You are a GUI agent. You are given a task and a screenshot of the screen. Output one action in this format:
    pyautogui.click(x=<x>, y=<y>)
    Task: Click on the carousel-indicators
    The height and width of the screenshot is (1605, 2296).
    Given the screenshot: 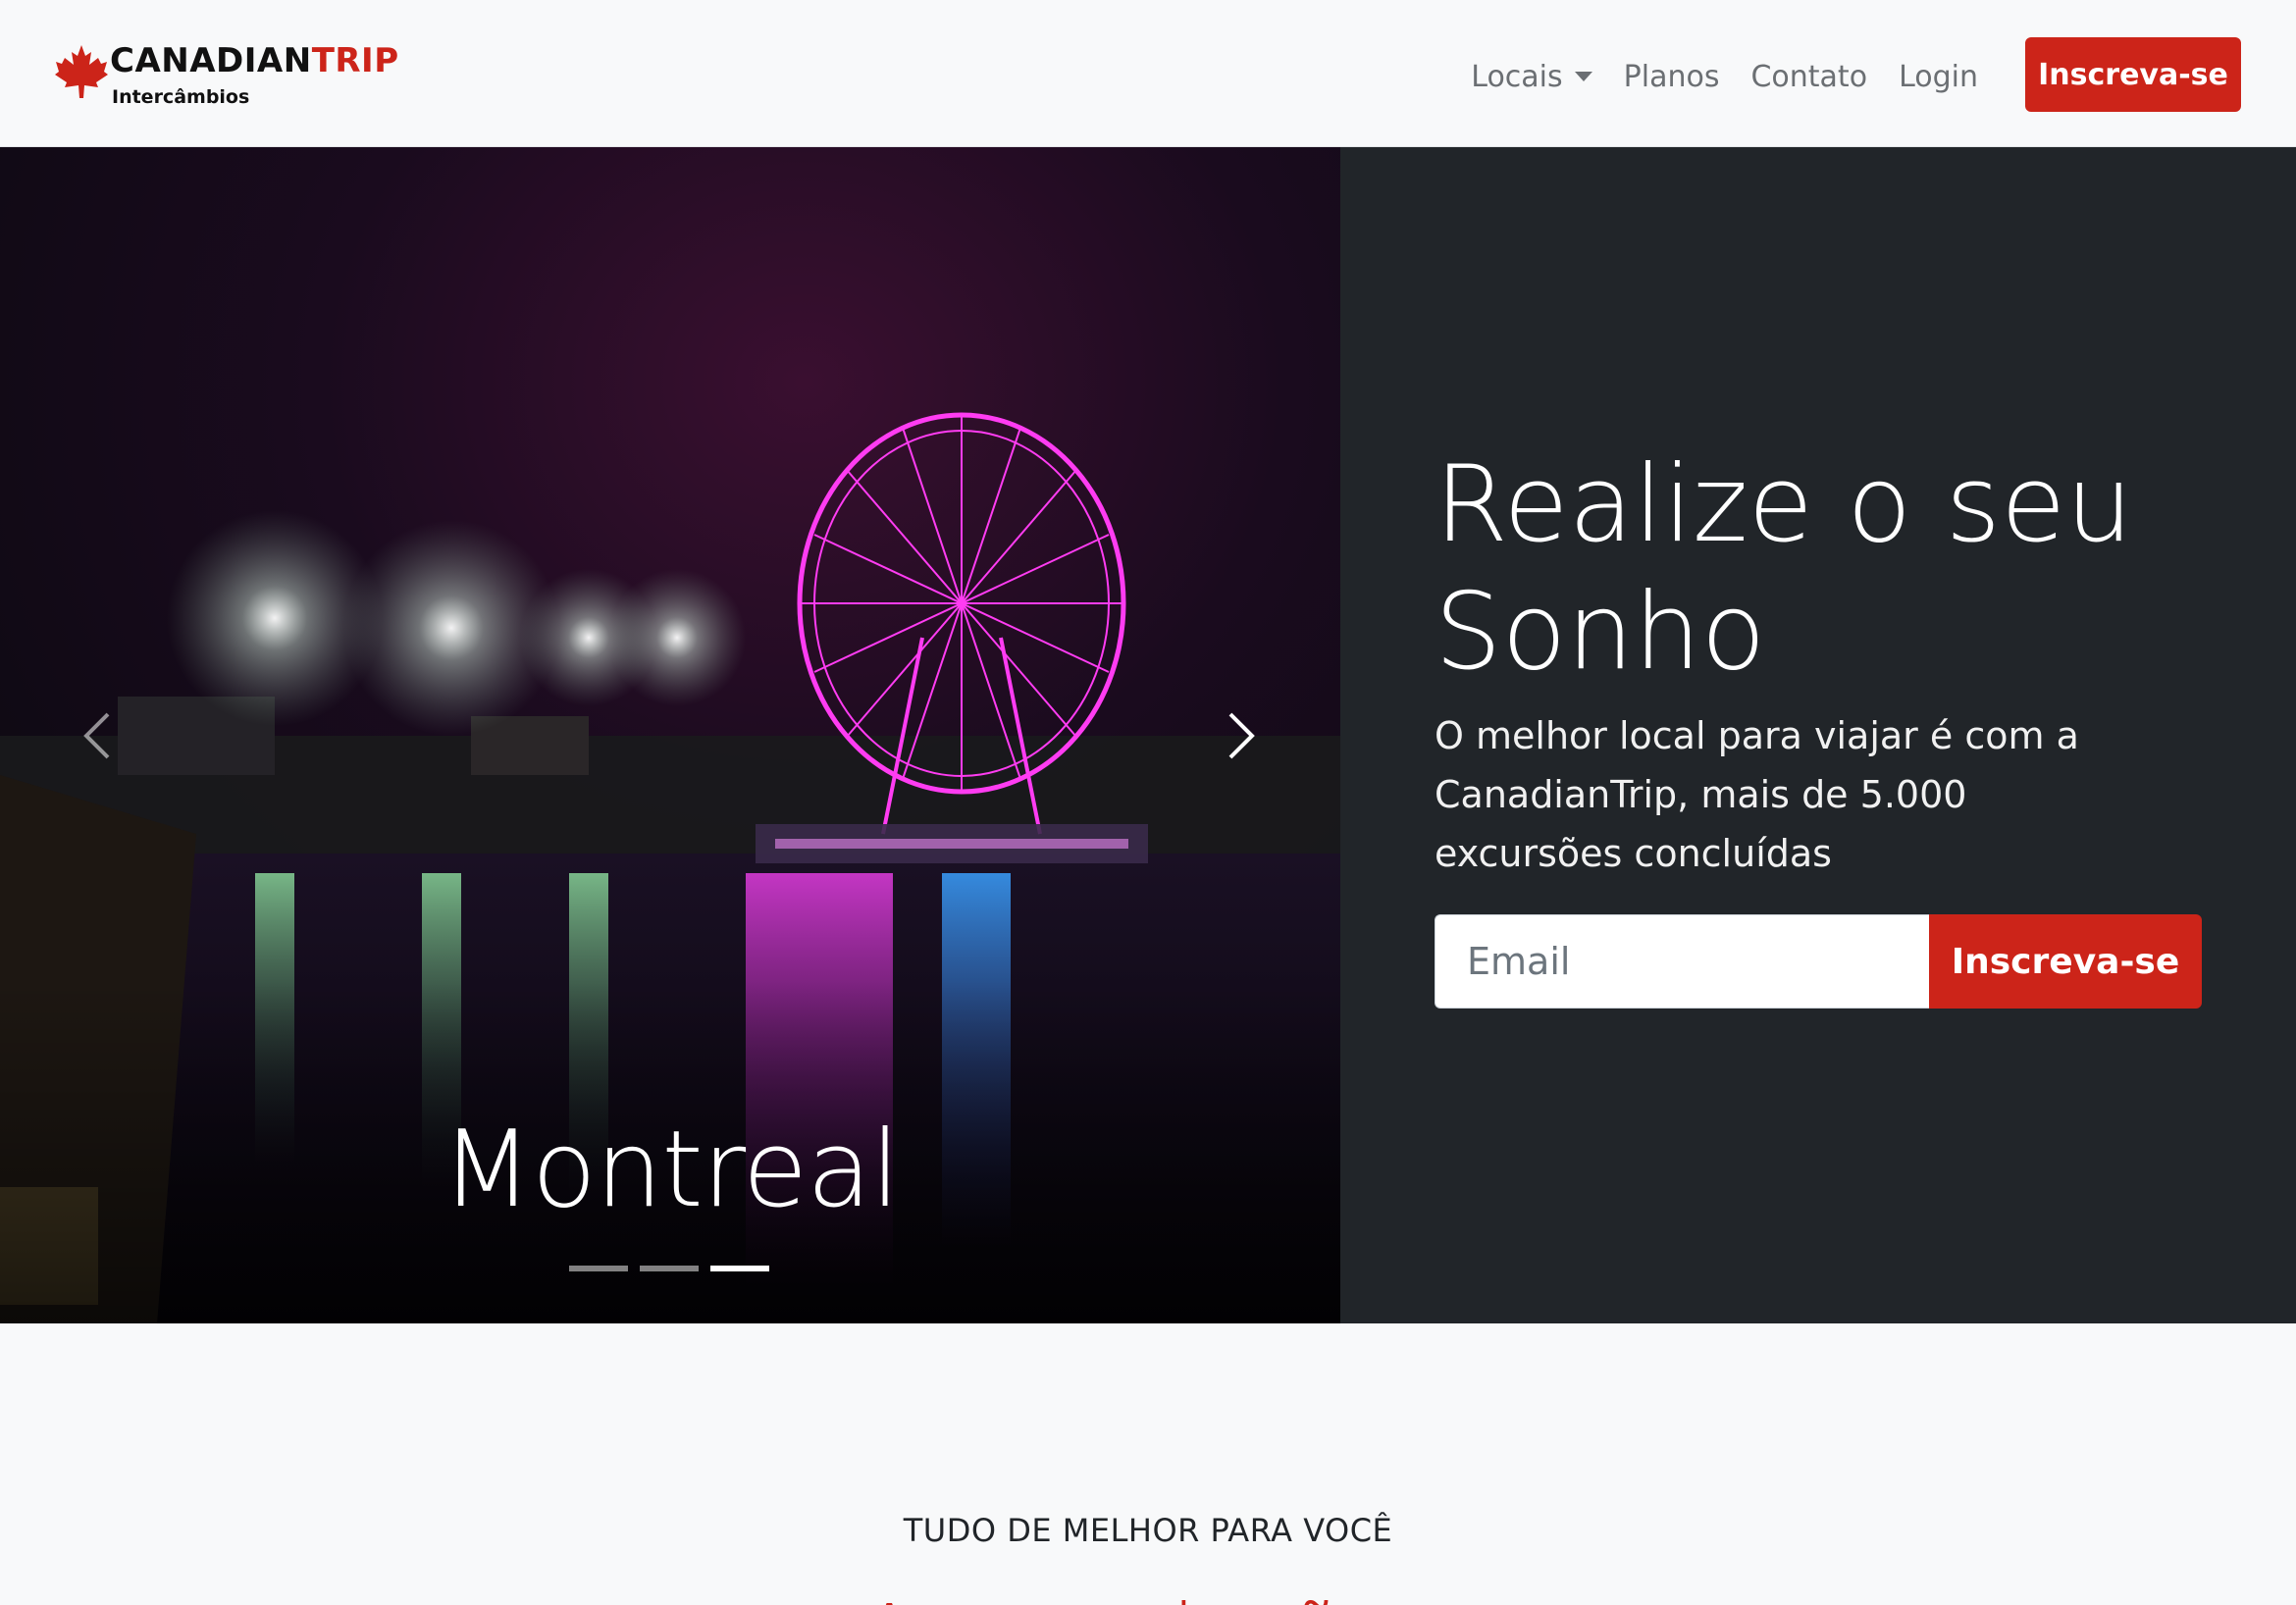 What is the action you would take?
    pyautogui.click(x=669, y=1268)
    